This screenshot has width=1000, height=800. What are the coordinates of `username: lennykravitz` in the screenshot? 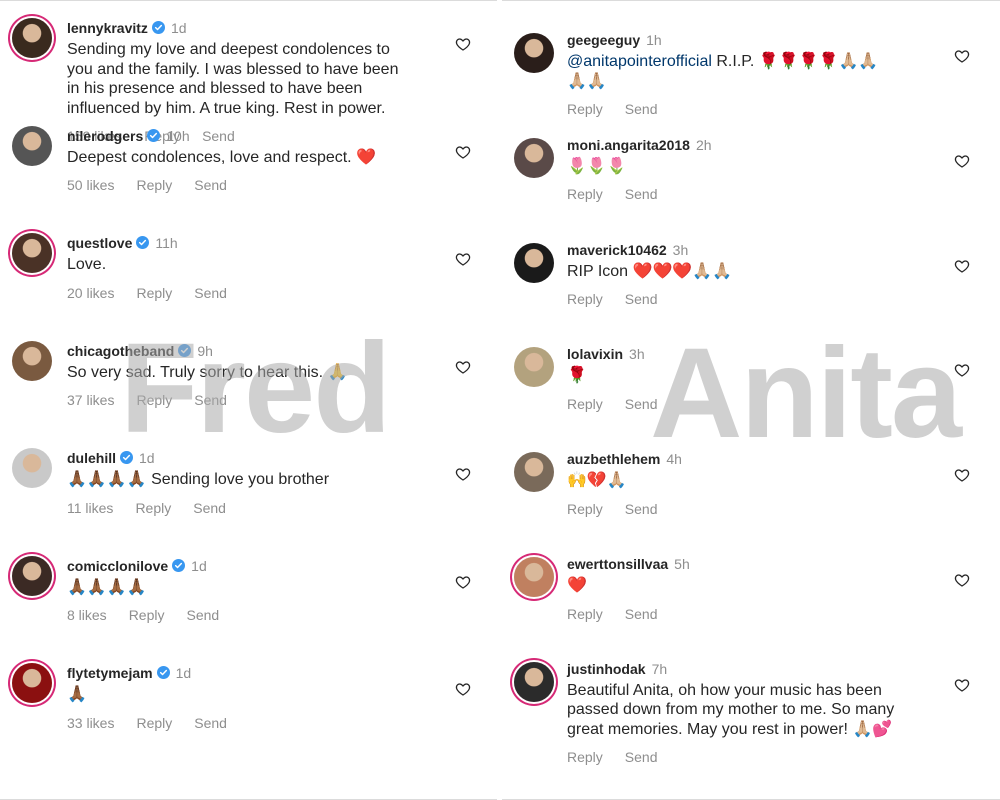 It's located at (107, 28).